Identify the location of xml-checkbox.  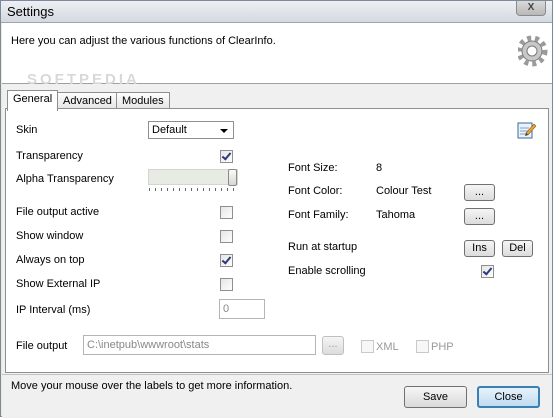
(367, 346).